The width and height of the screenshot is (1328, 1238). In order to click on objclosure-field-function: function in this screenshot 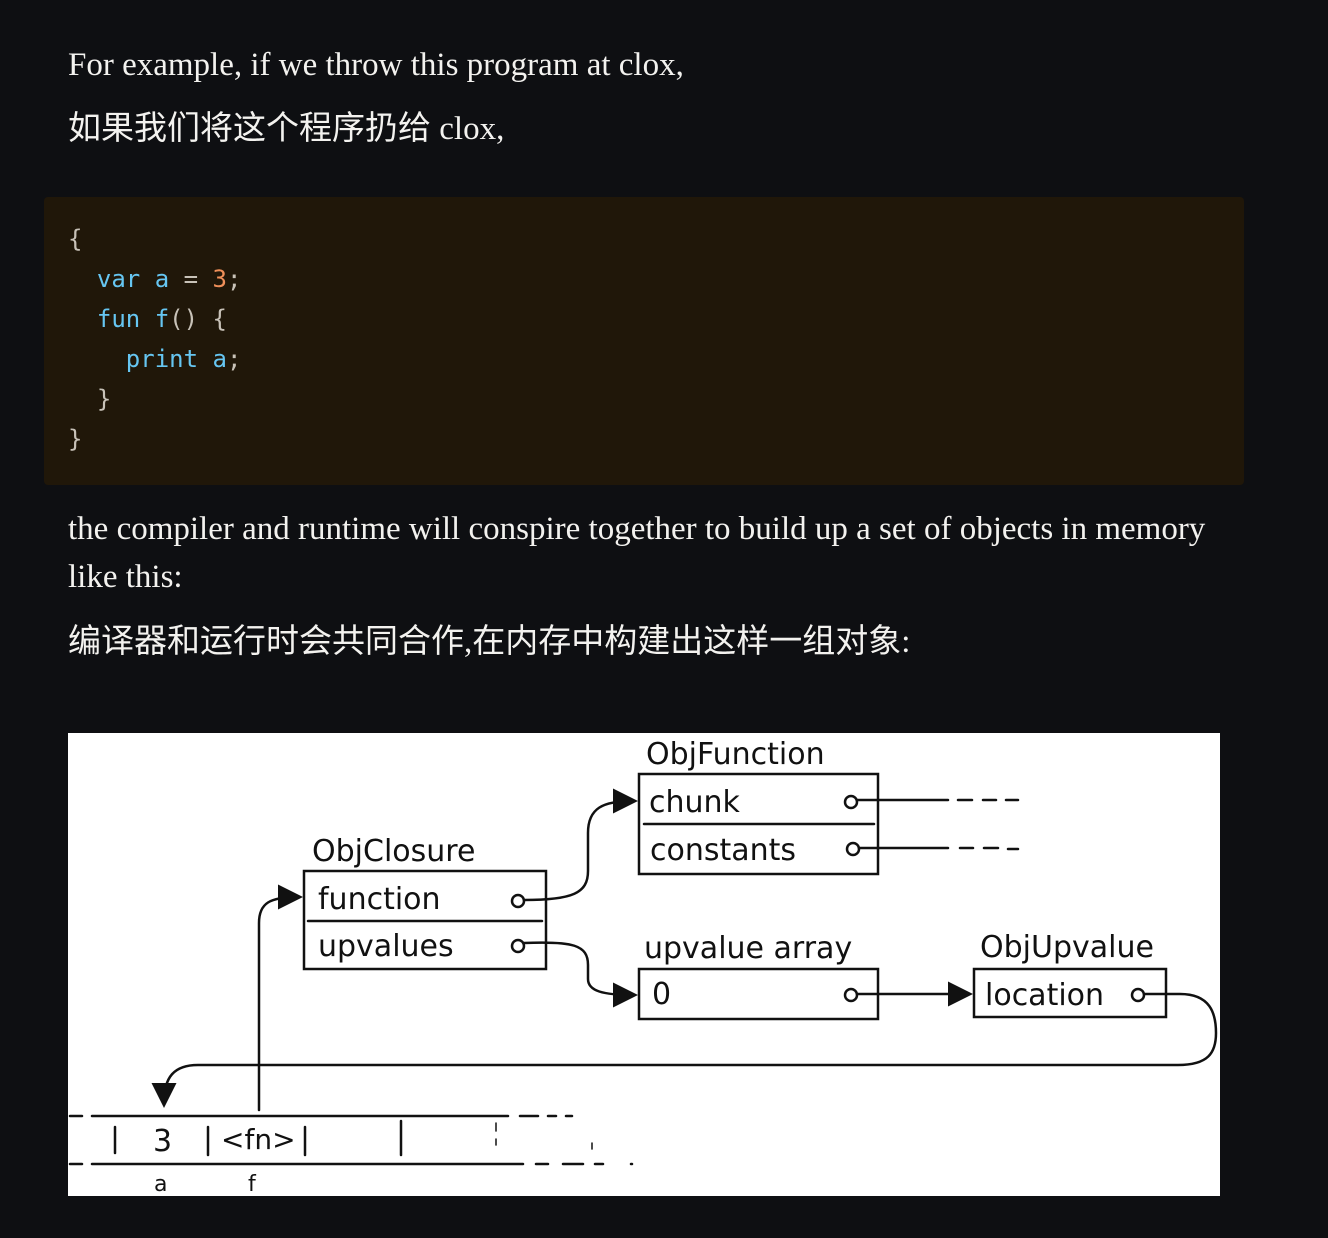, I will do `click(379, 899)`.